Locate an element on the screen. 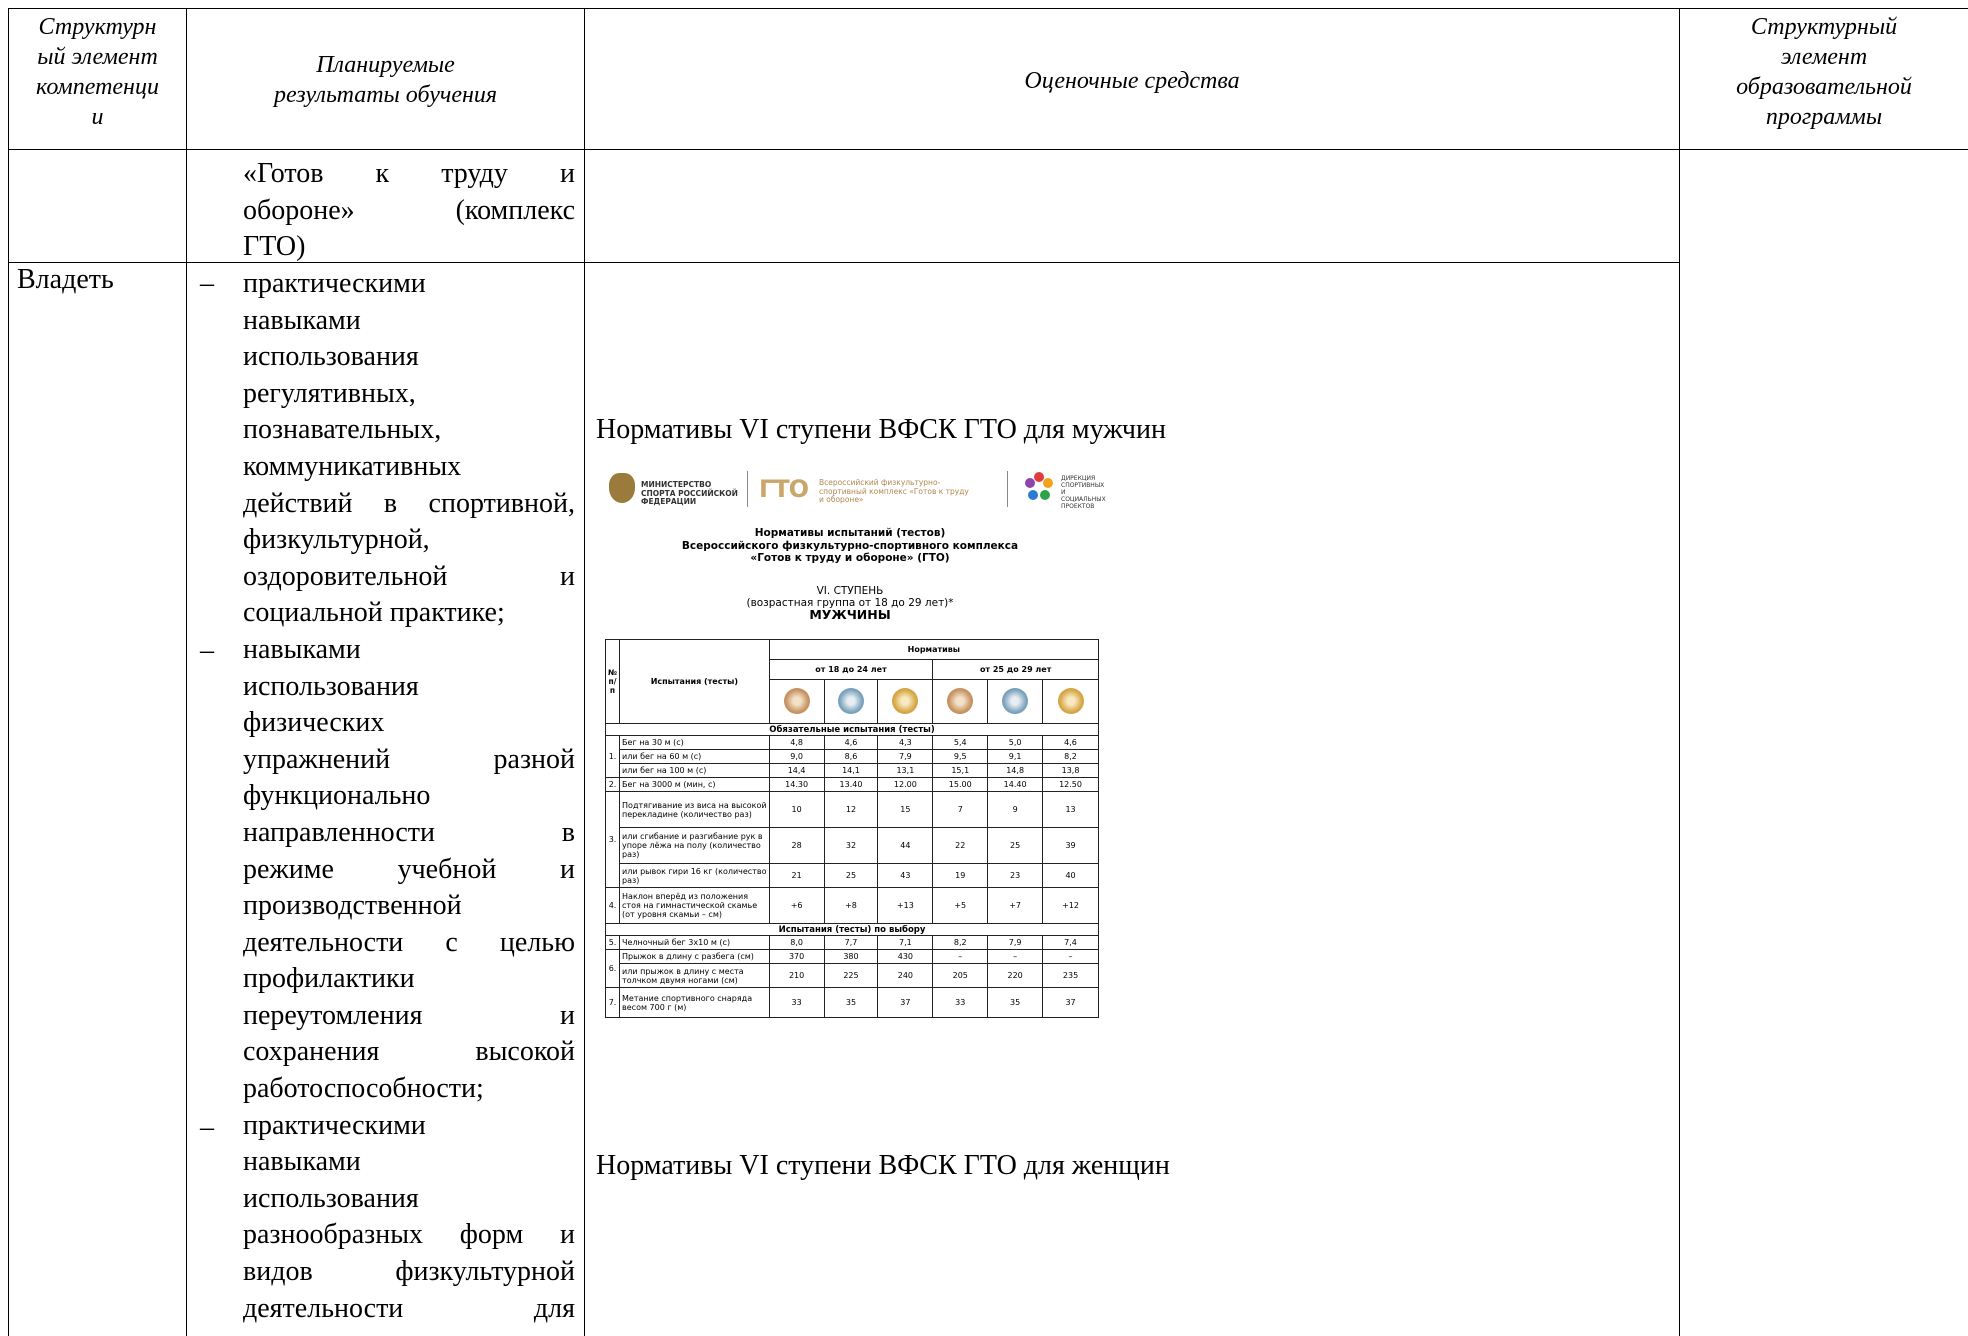  value-cell: 14,1 is located at coordinates (851, 770).